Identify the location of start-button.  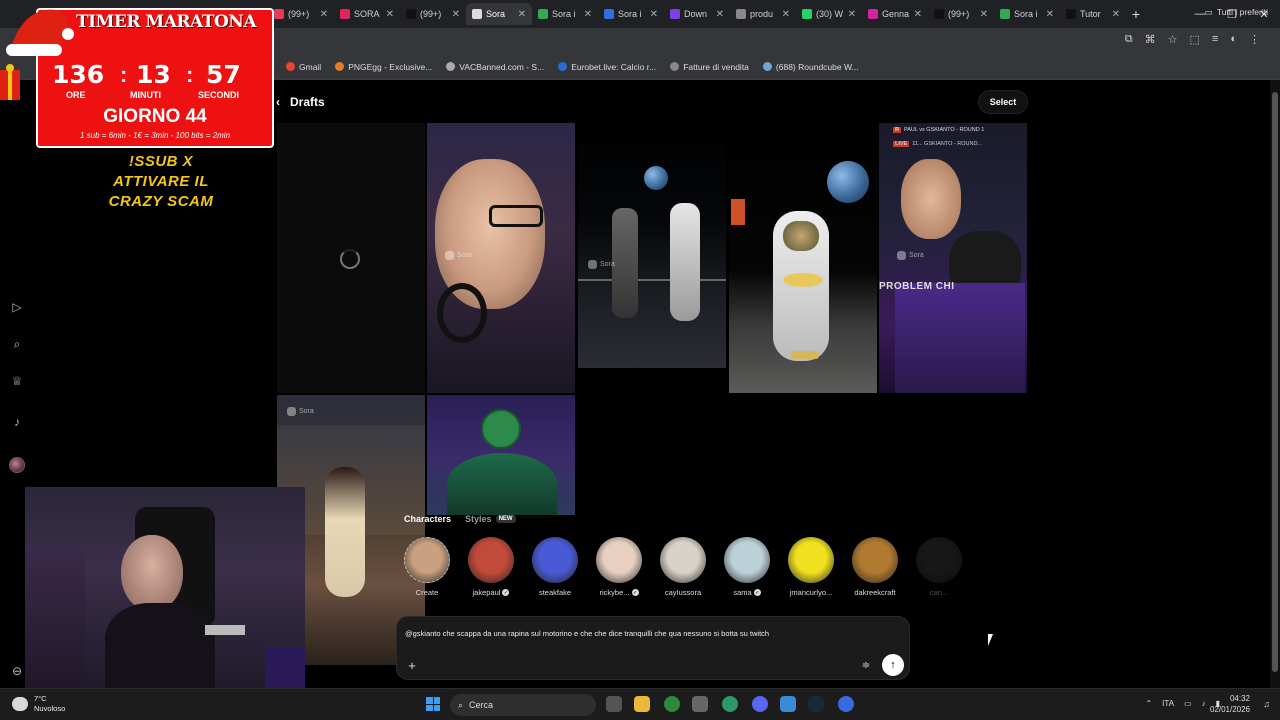
(433, 704).